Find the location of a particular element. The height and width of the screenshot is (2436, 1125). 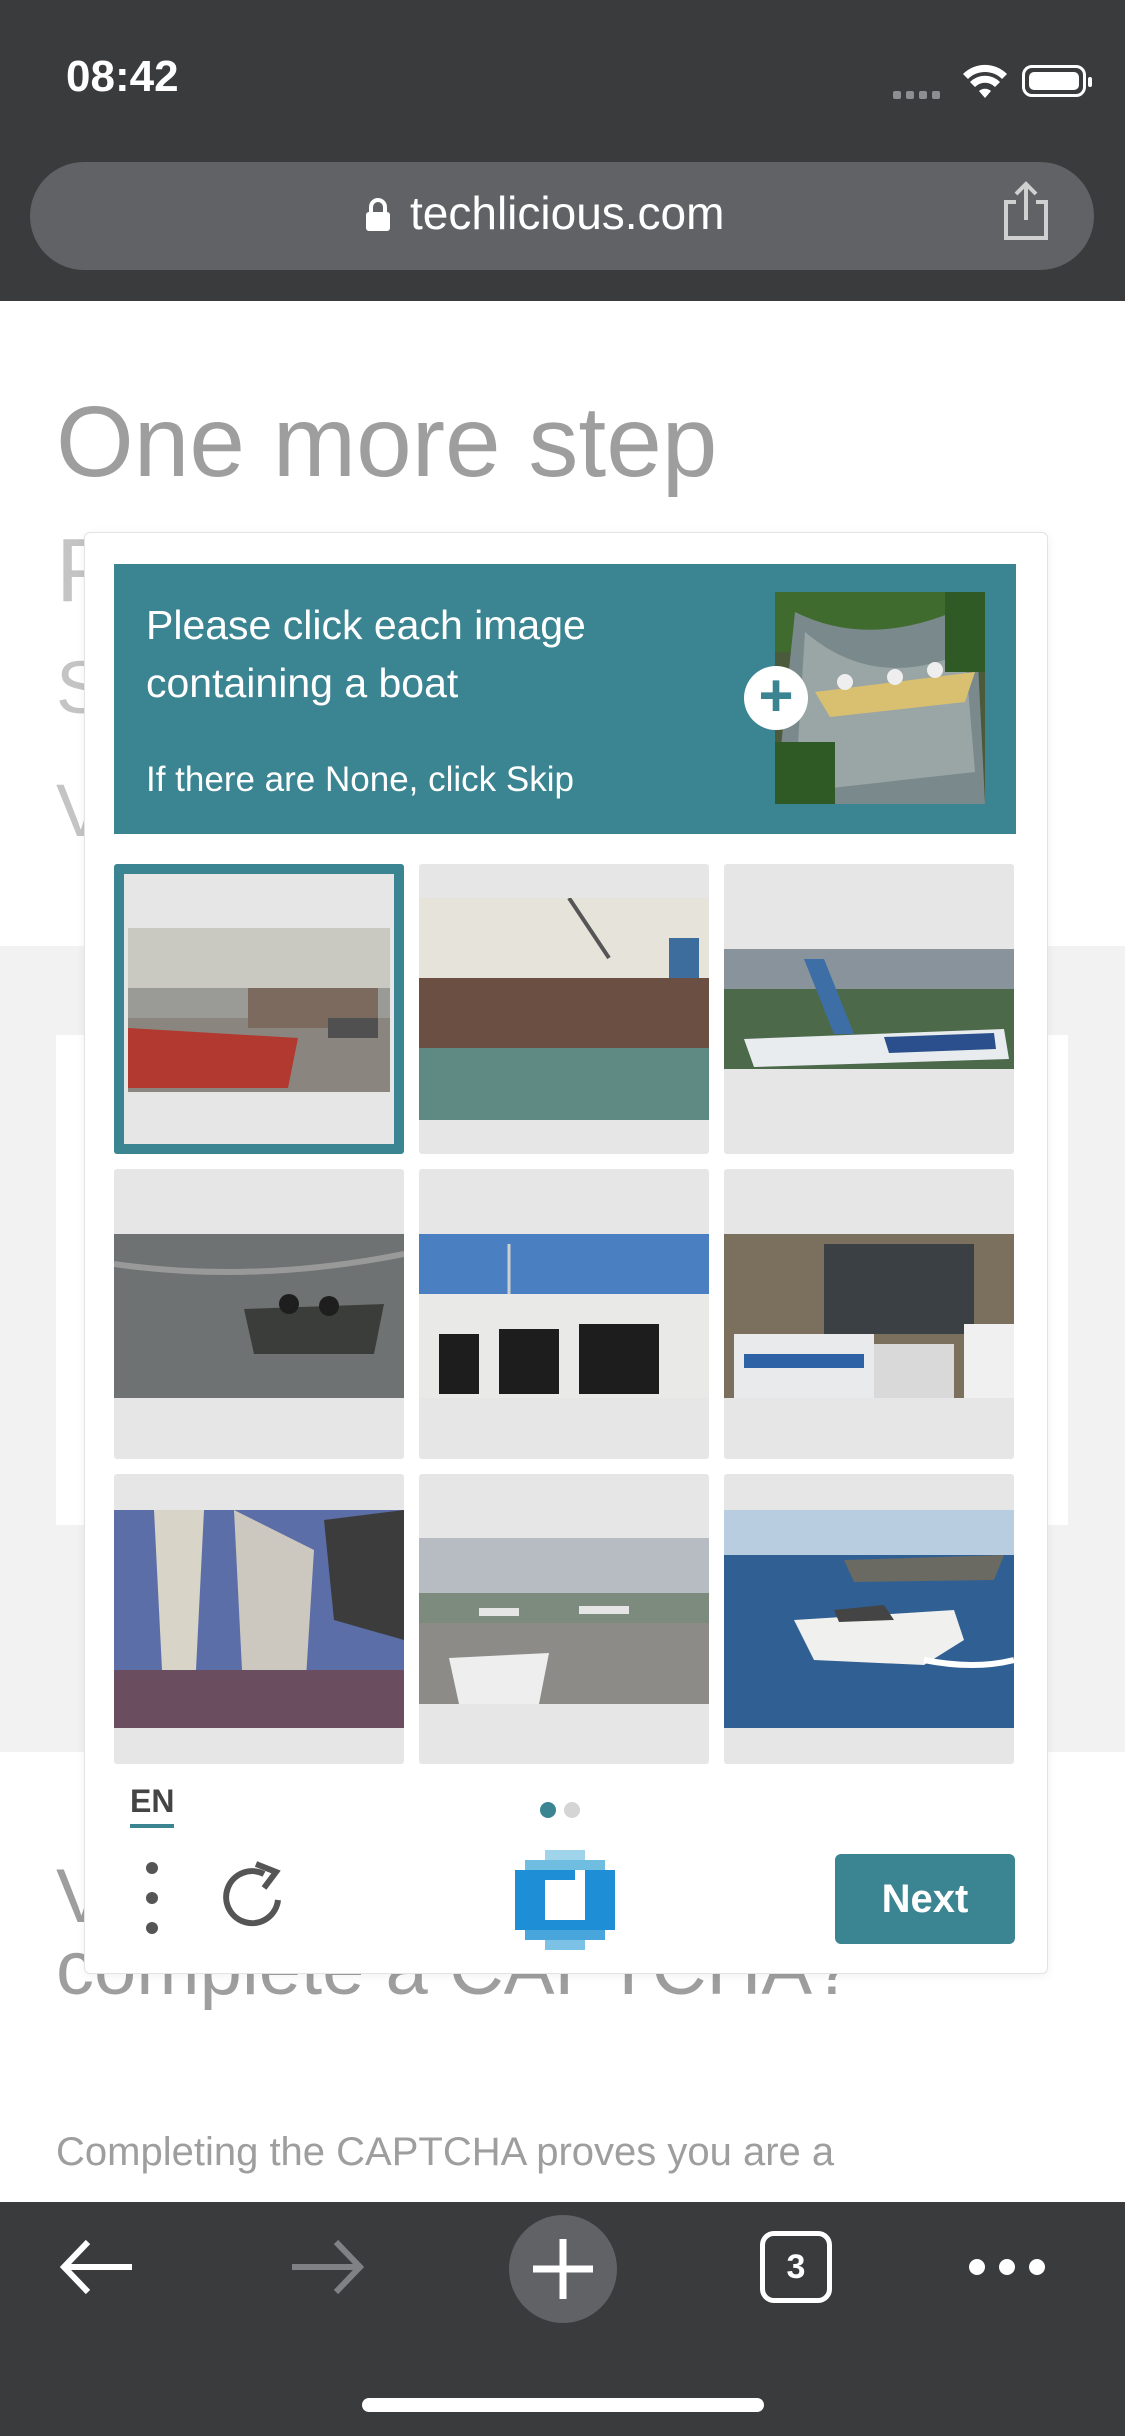

expand-sample-icon: + is located at coordinates (776, 698).